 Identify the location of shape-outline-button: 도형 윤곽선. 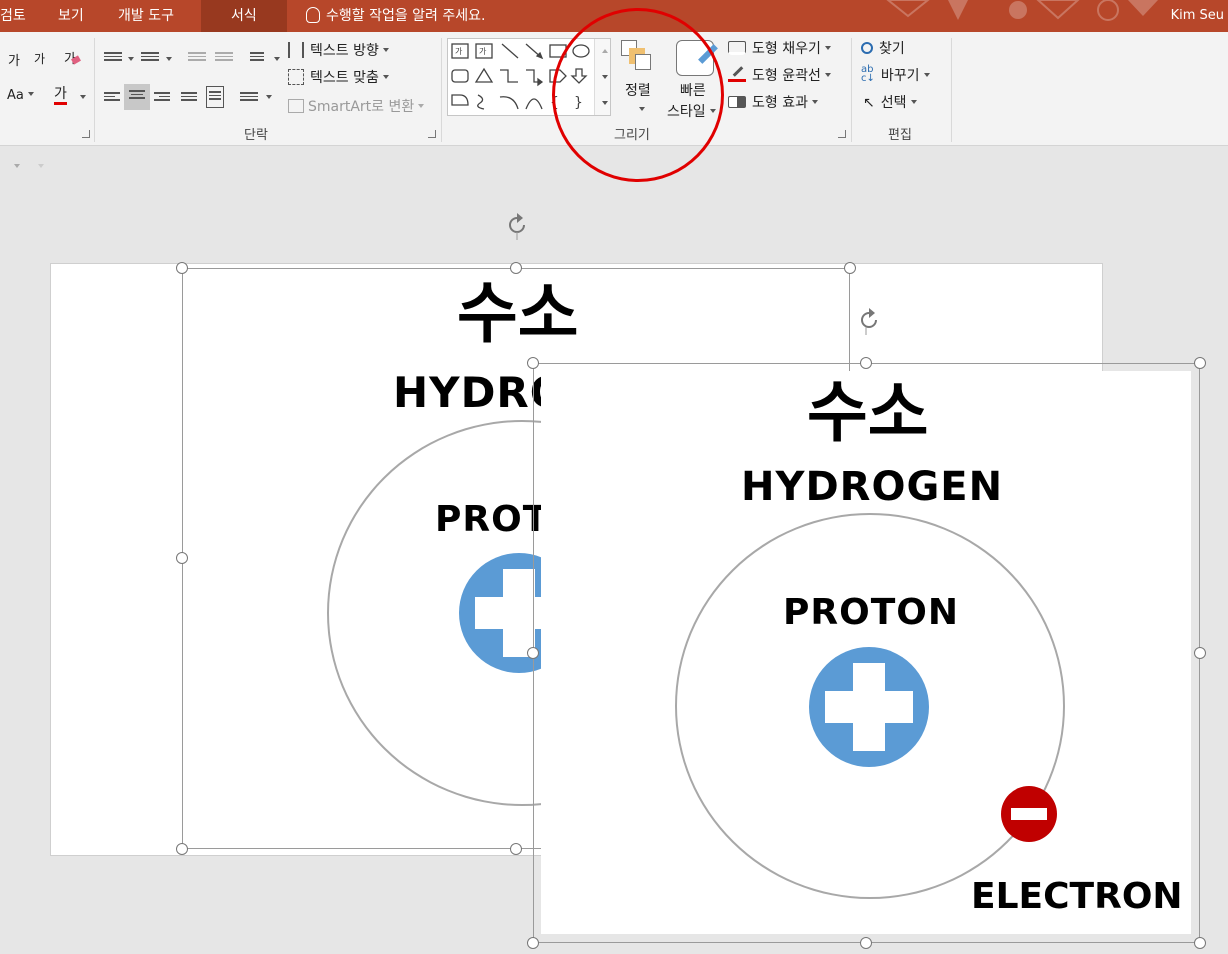
(779, 75).